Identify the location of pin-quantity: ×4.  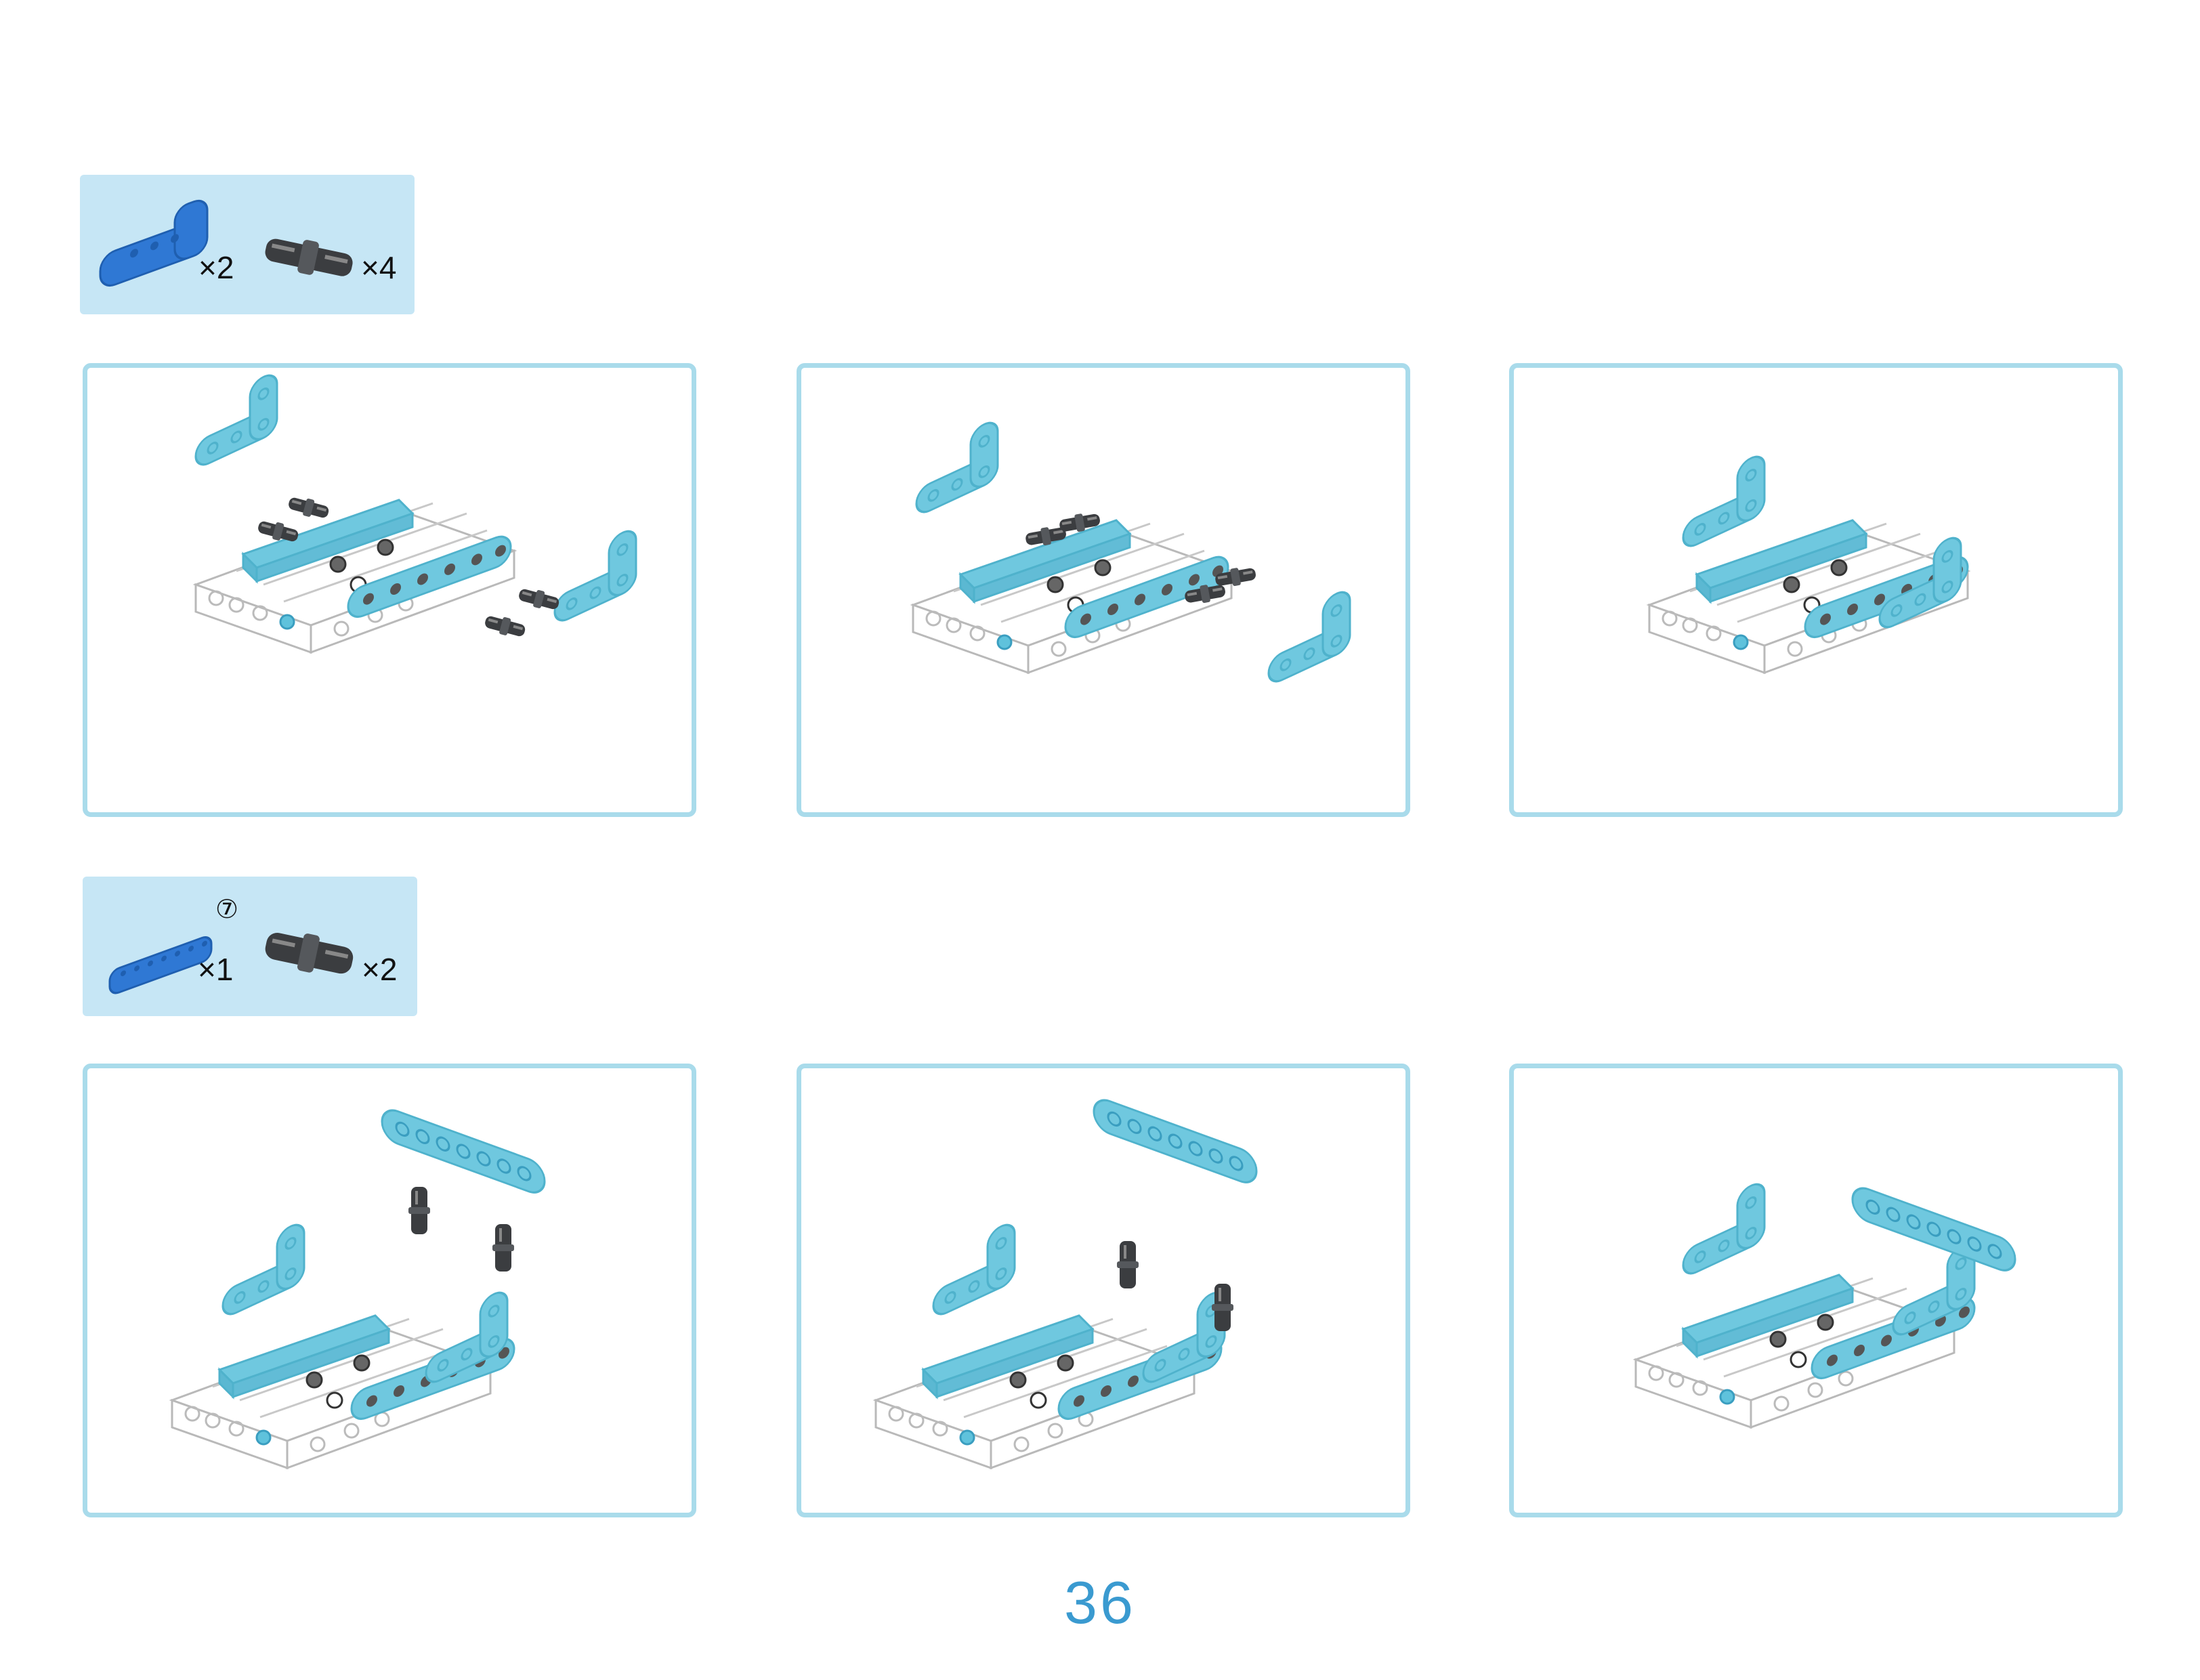
(379, 267).